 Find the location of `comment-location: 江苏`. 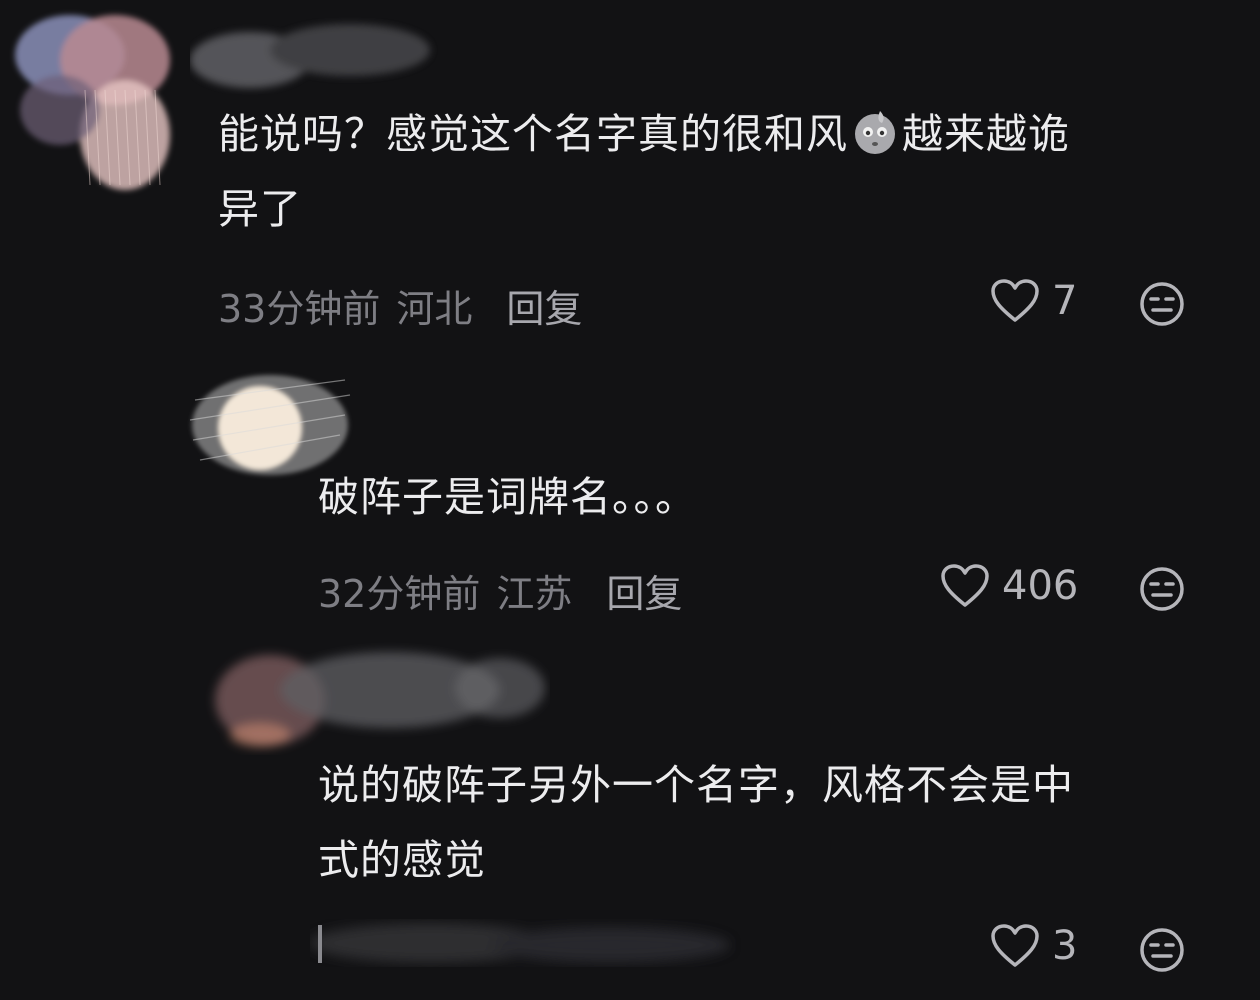

comment-location: 江苏 is located at coordinates (534, 594).